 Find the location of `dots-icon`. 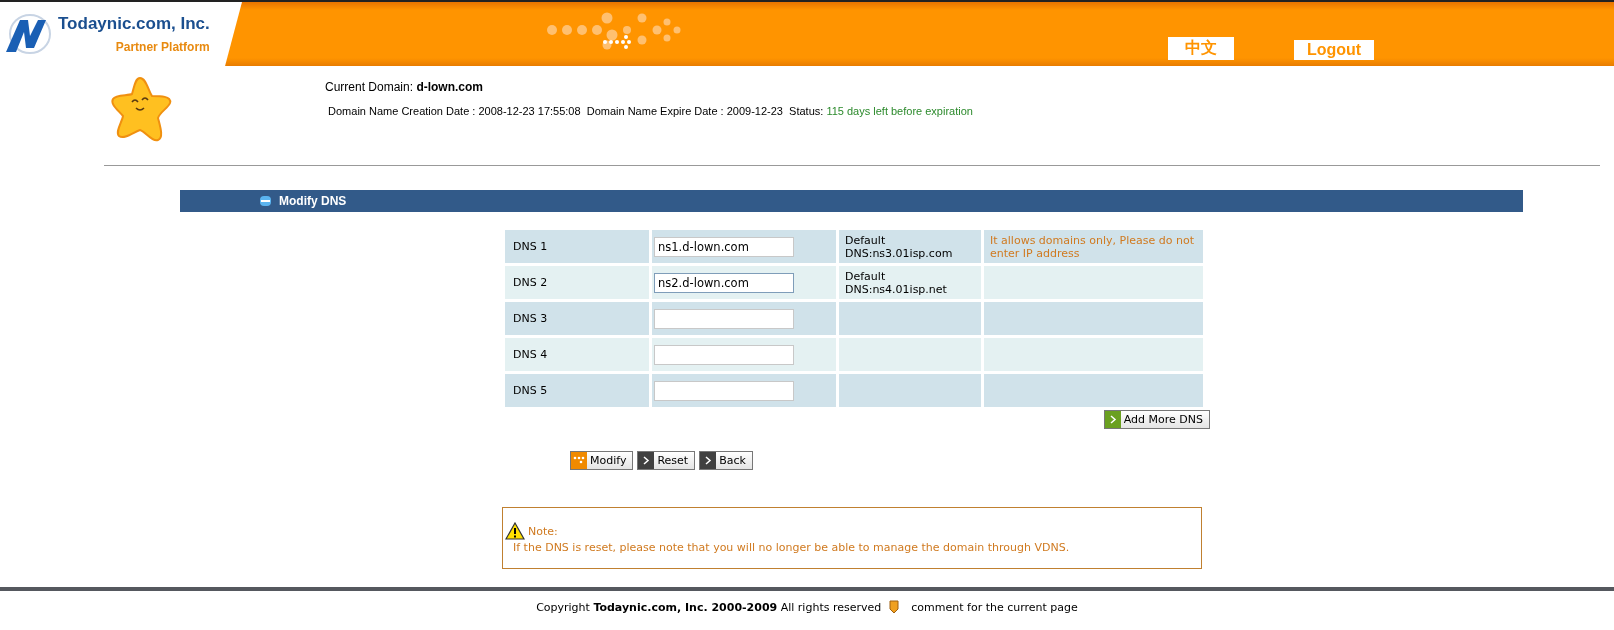

dots-icon is located at coordinates (579, 460).